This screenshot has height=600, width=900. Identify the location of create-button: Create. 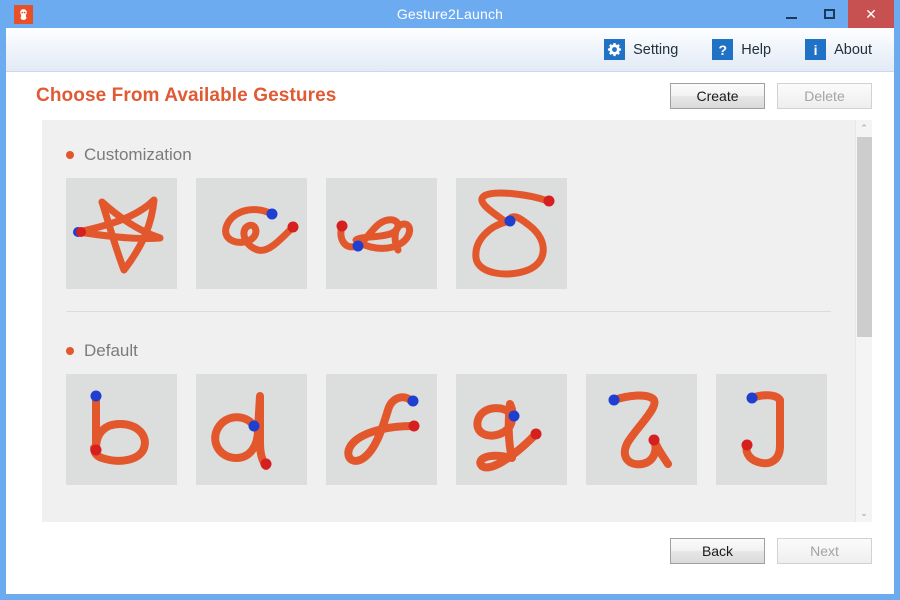
(717, 96).